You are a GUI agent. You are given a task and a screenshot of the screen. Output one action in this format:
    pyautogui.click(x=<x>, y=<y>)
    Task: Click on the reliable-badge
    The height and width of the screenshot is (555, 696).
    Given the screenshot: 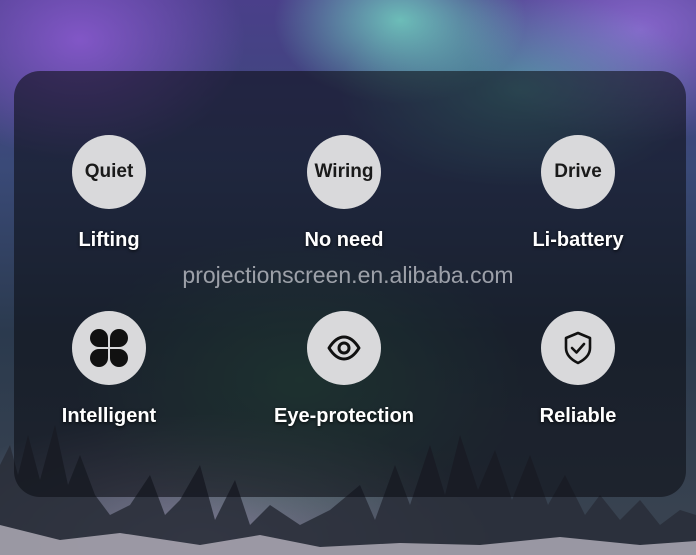 What is the action you would take?
    pyautogui.click(x=578, y=348)
    